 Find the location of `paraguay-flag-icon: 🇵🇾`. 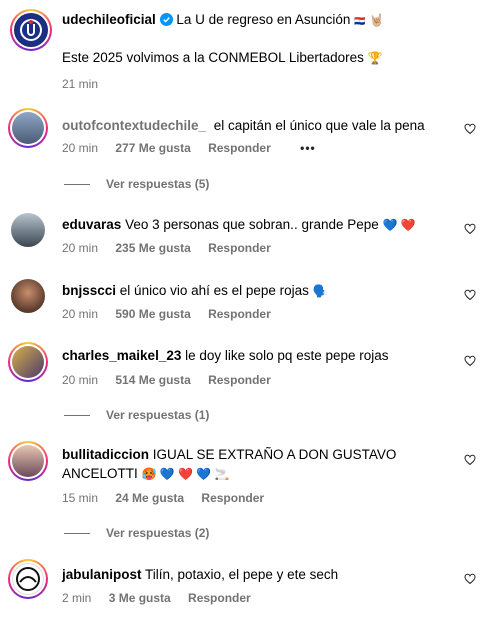

paraguay-flag-icon: 🇵🇾 is located at coordinates (360, 21).